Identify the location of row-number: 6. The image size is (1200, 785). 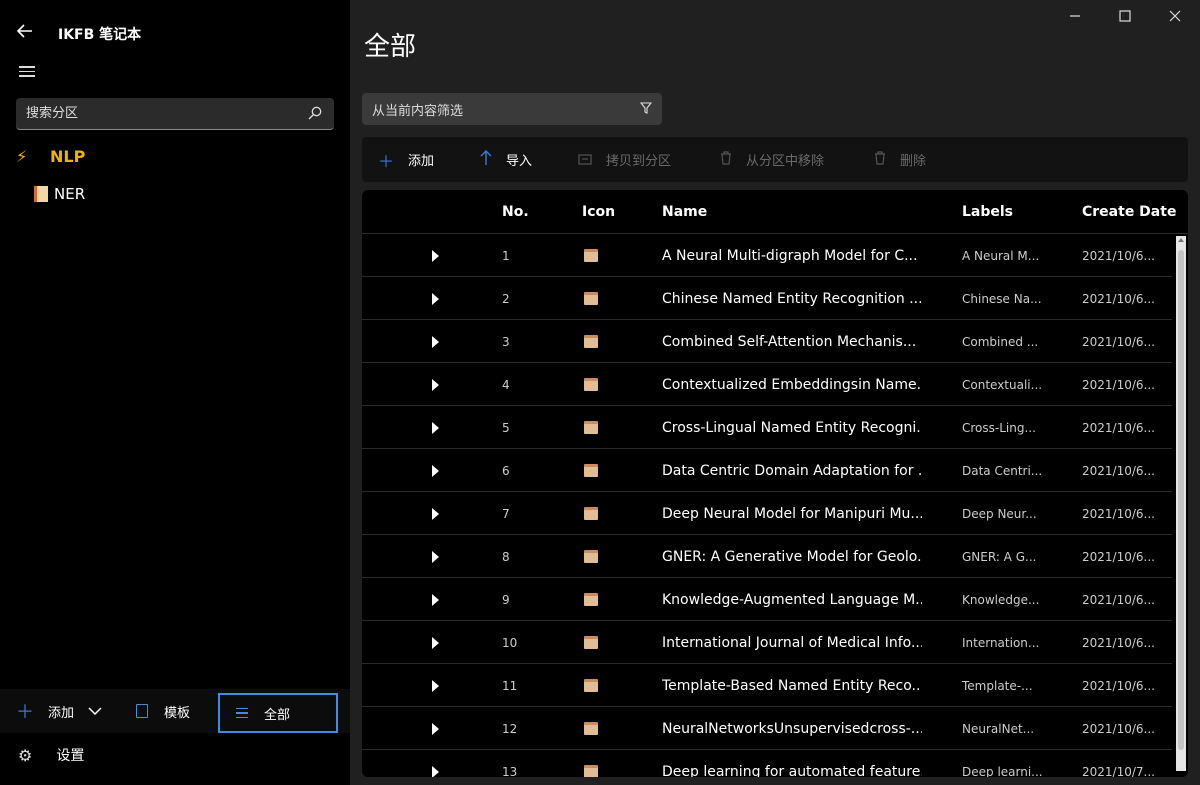
(506, 470).